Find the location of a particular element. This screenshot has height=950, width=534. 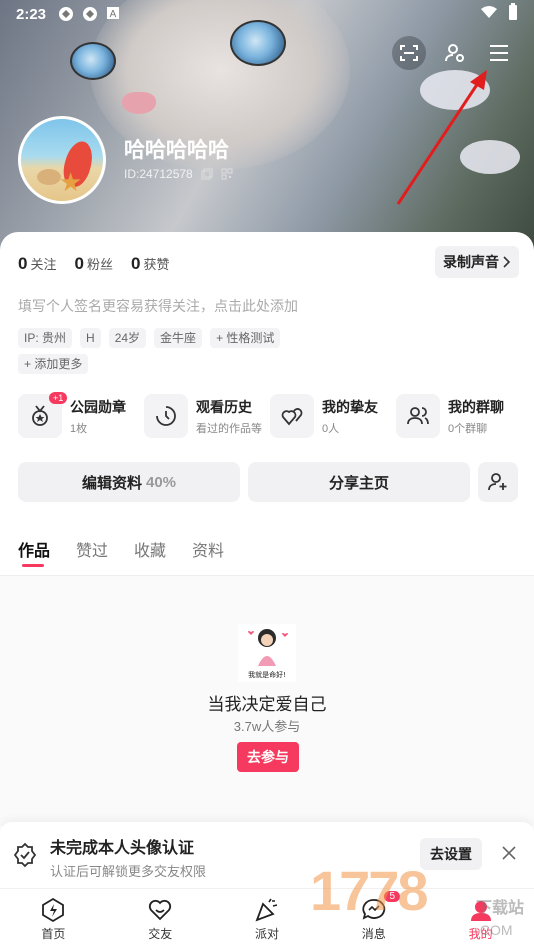

edit-profile-button: 编辑资料 40% is located at coordinates (129, 482).